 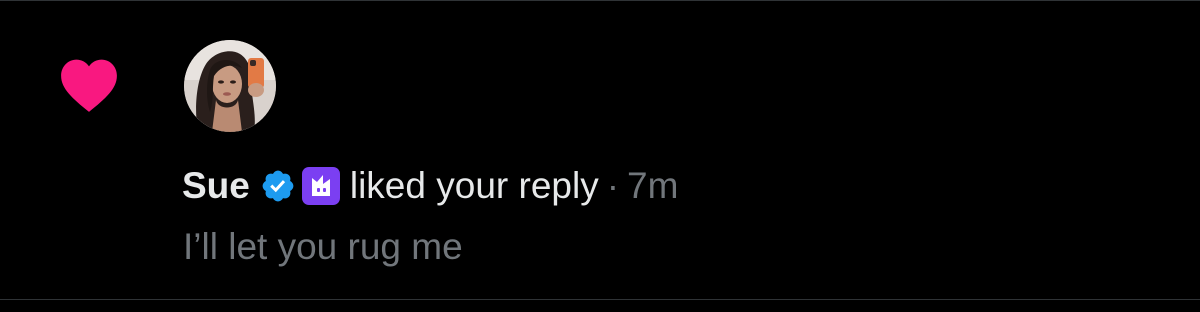 I want to click on avatar, so click(x=230, y=86).